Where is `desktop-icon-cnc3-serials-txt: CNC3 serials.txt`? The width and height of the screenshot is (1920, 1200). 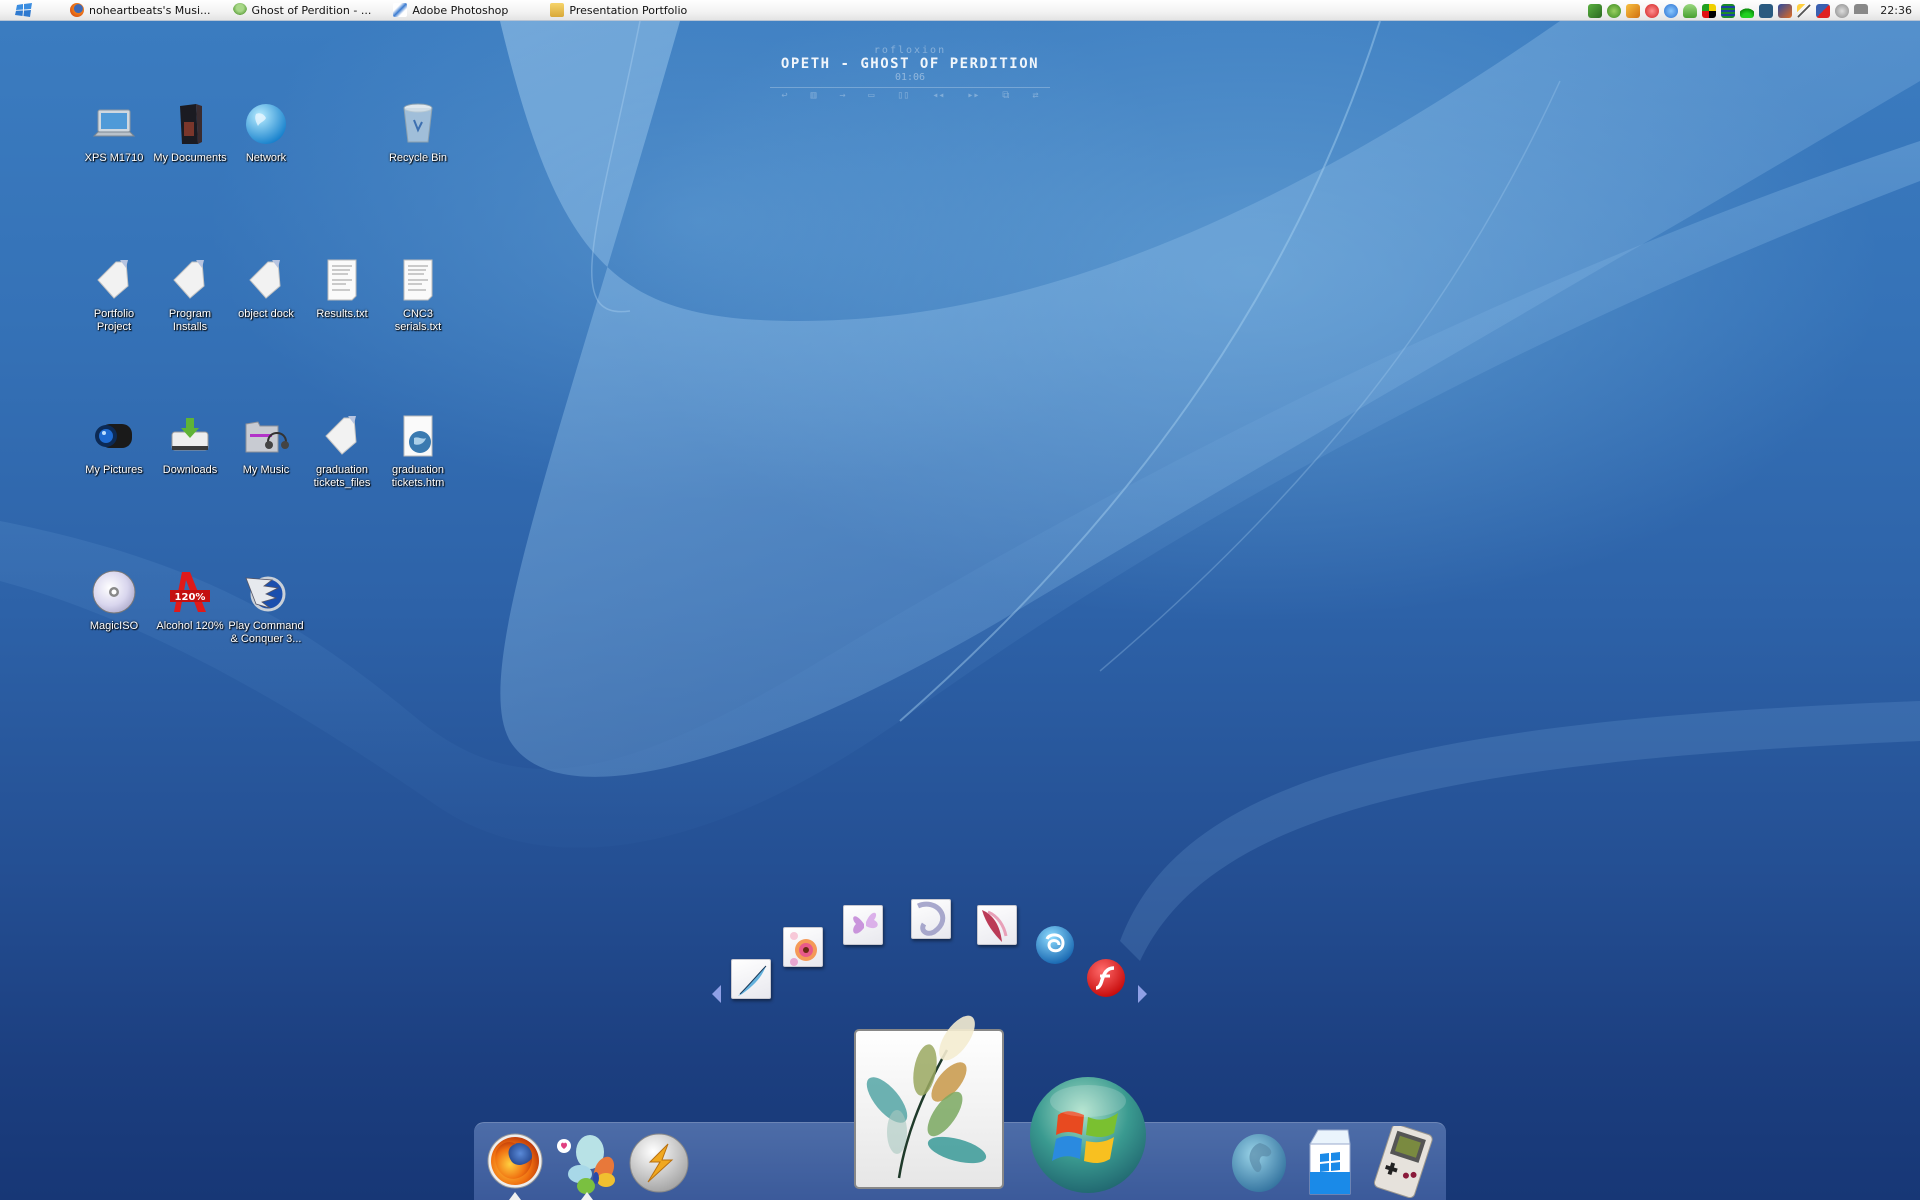 desktop-icon-cnc3-serials-txt: CNC3 serials.txt is located at coordinates (418, 295).